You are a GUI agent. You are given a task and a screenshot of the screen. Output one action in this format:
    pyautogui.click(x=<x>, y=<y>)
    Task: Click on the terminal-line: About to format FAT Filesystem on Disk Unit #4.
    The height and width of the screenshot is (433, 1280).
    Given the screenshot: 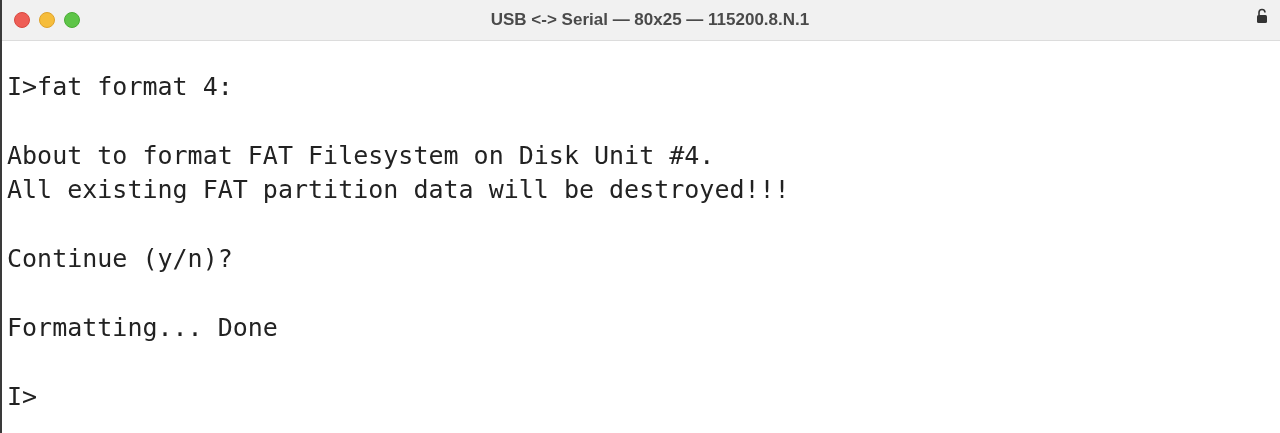 What is the action you would take?
    pyautogui.click(x=361, y=155)
    